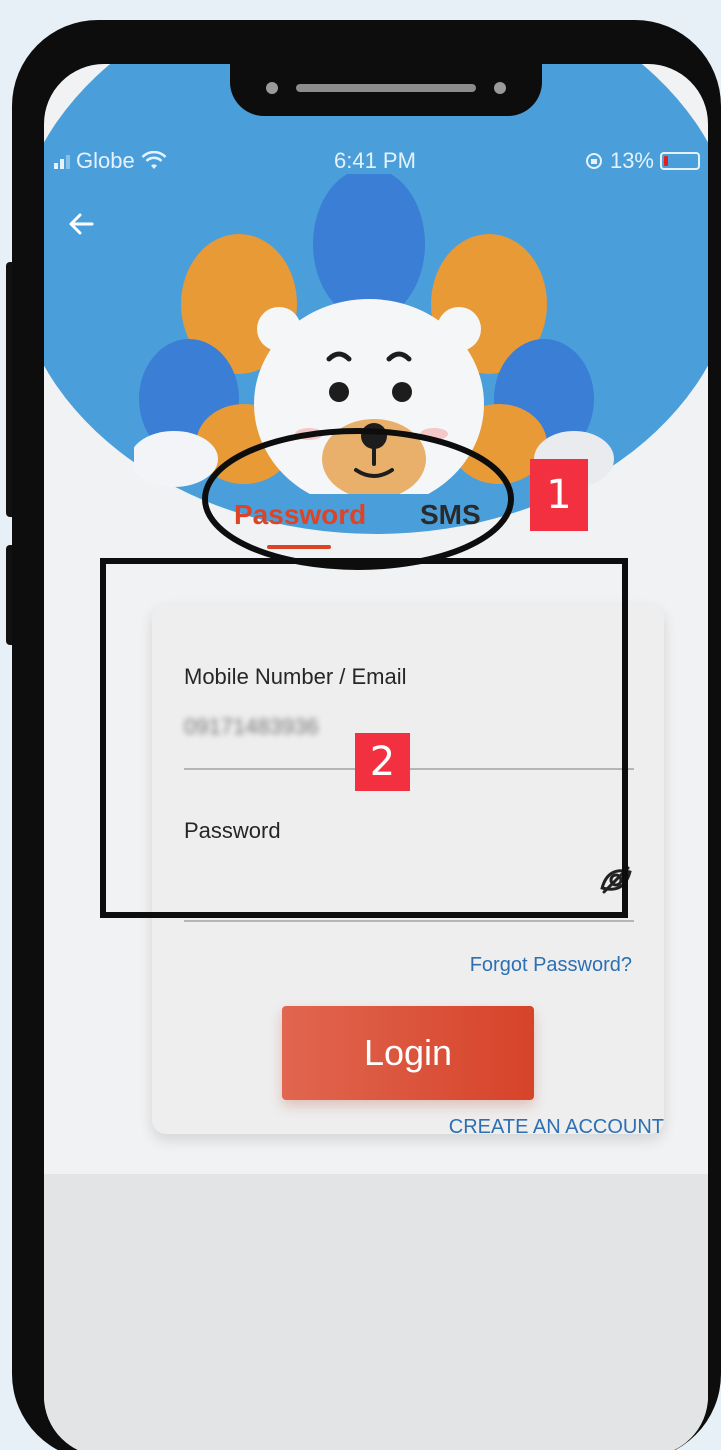  Describe the element at coordinates (631, 160) in the screenshot. I see `battery-percentage: 13%` at that location.